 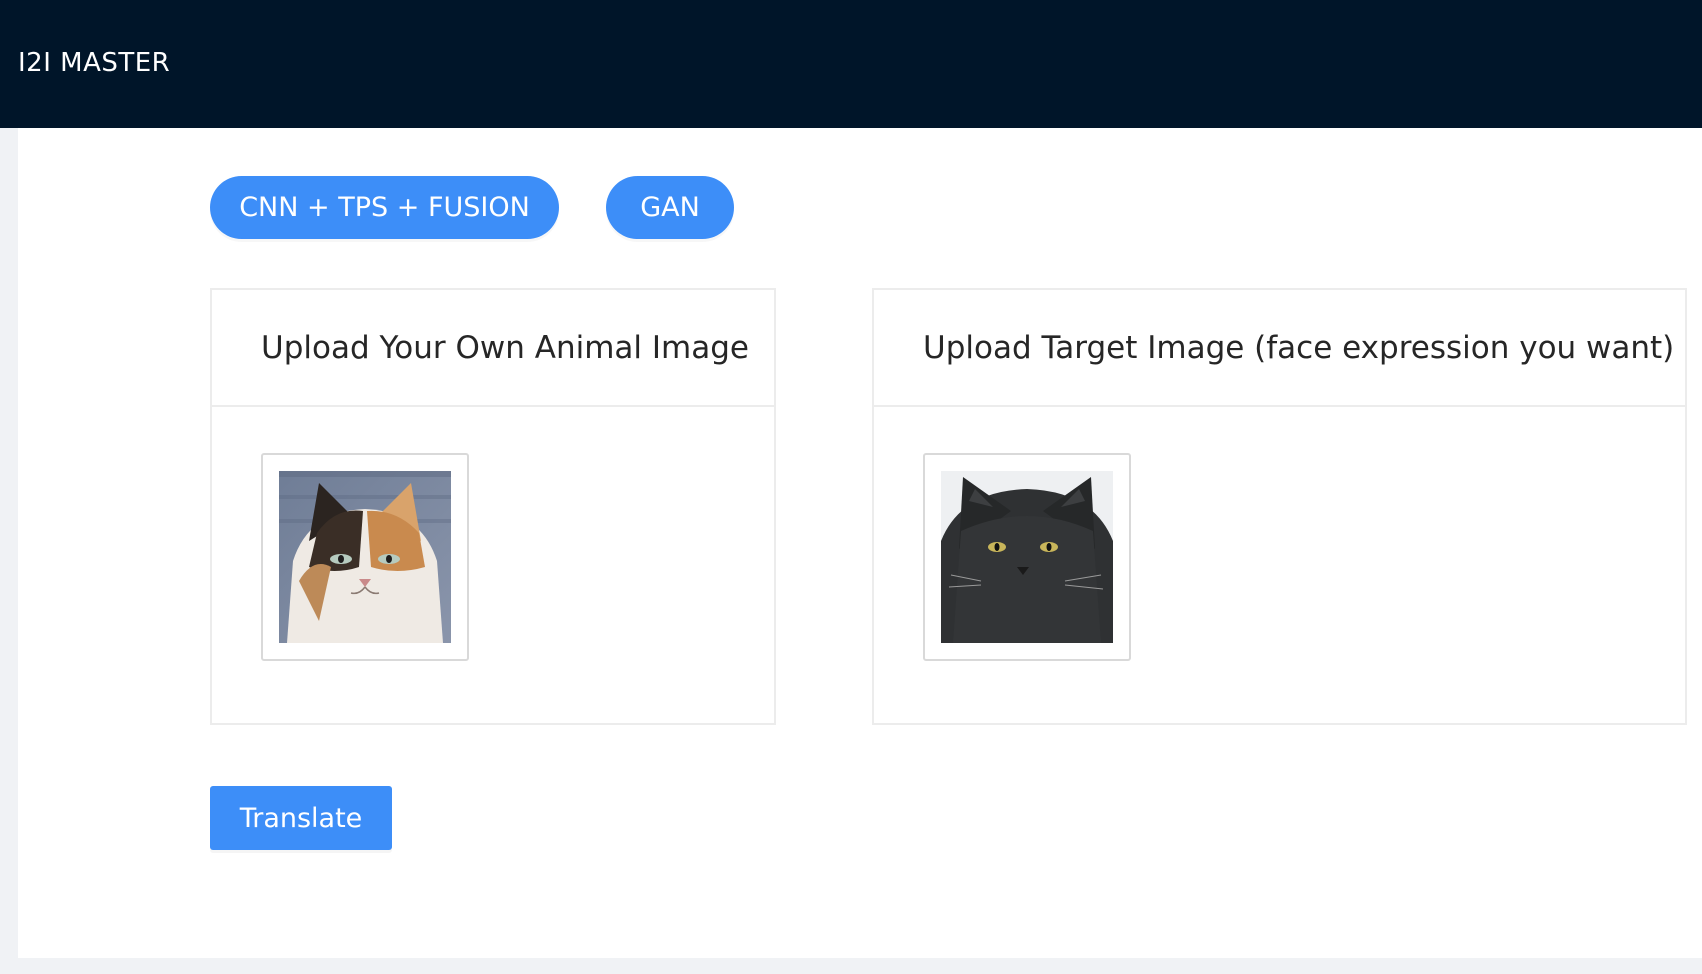 I want to click on top-header: I2I MASTER, so click(x=851, y=64).